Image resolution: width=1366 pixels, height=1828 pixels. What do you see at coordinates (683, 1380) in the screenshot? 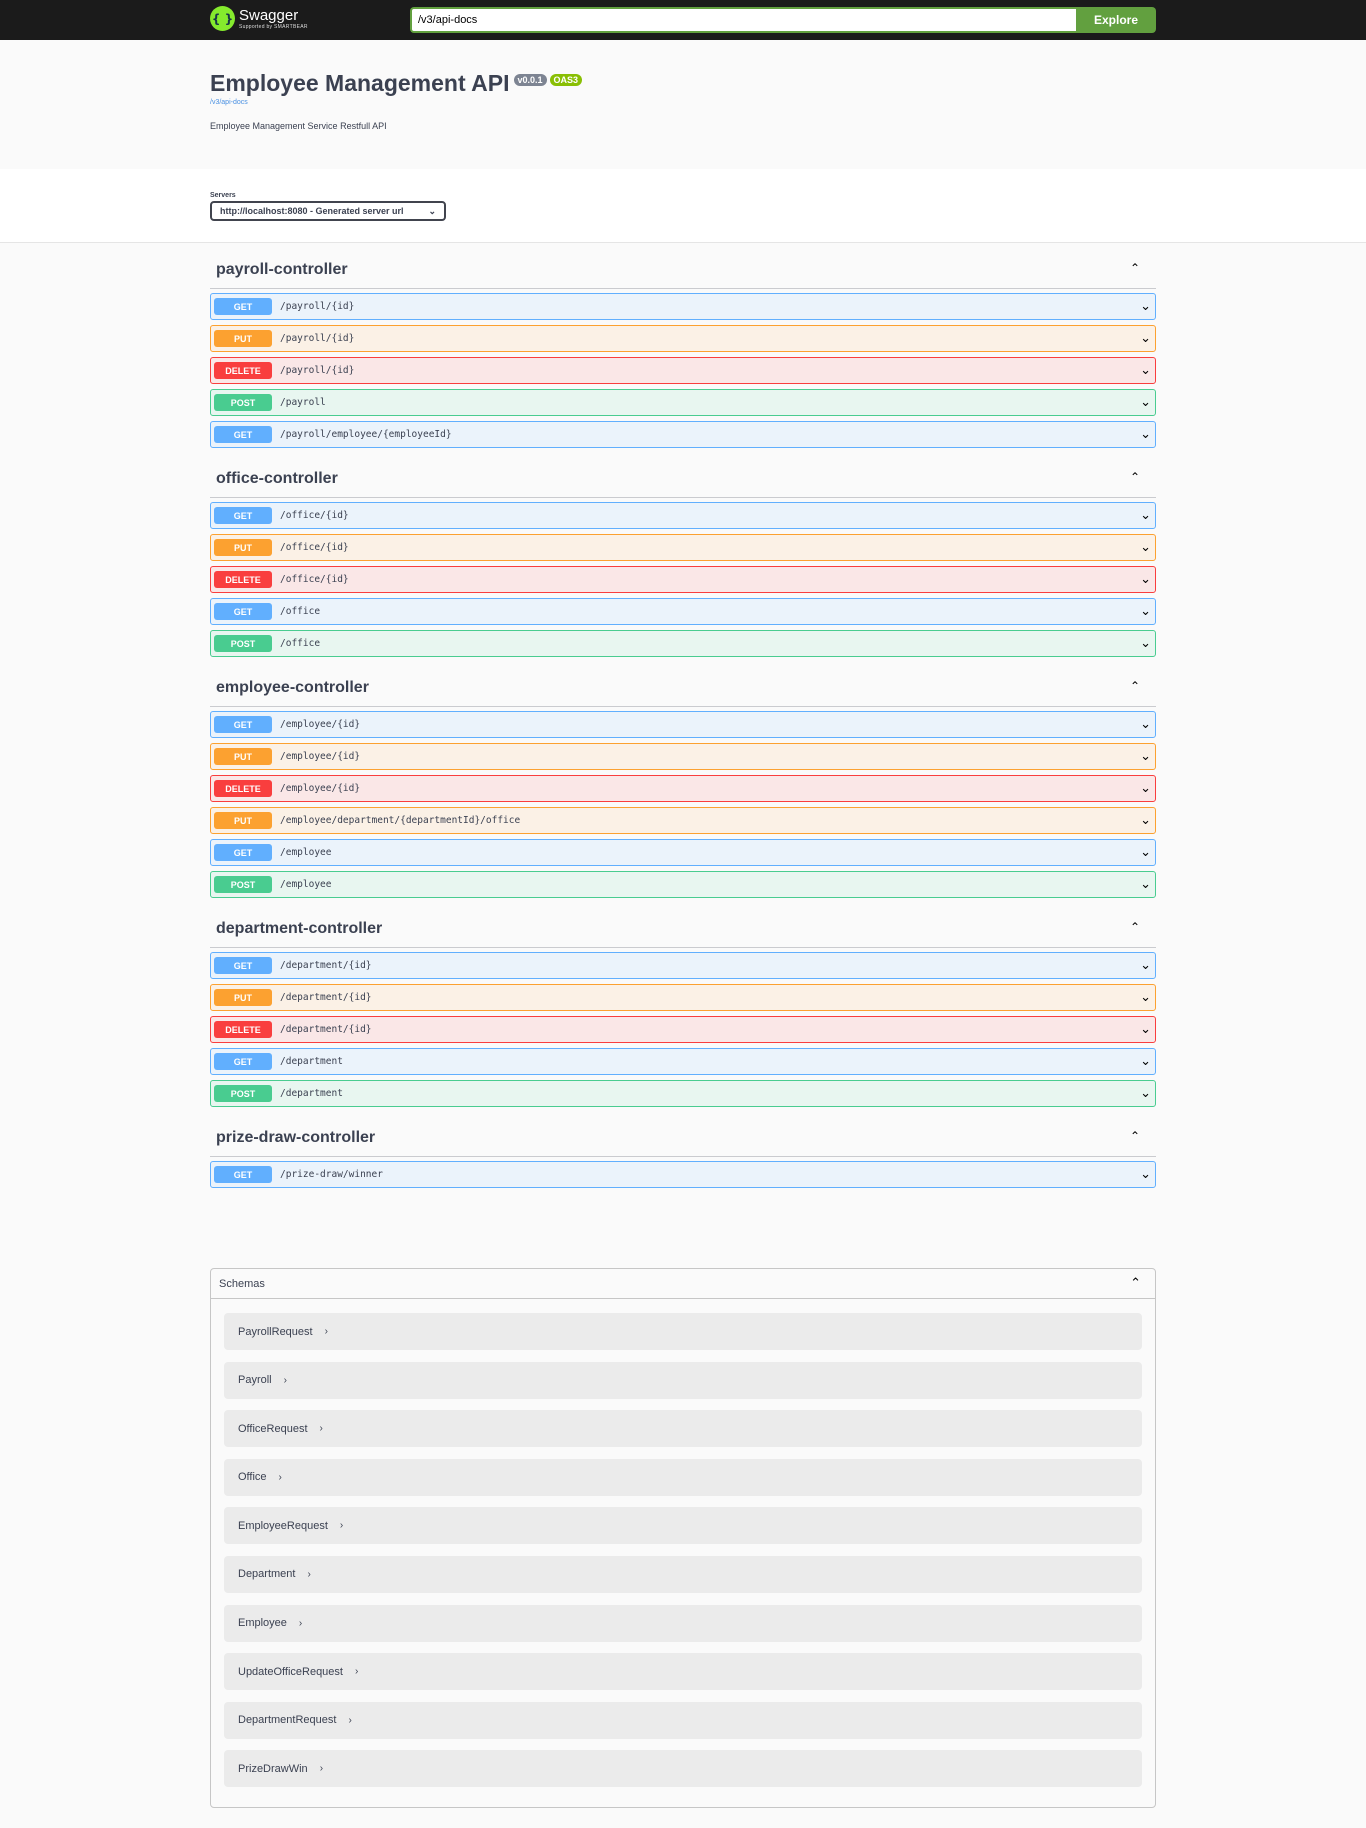
I see `schema-item: Payroll ›` at bounding box center [683, 1380].